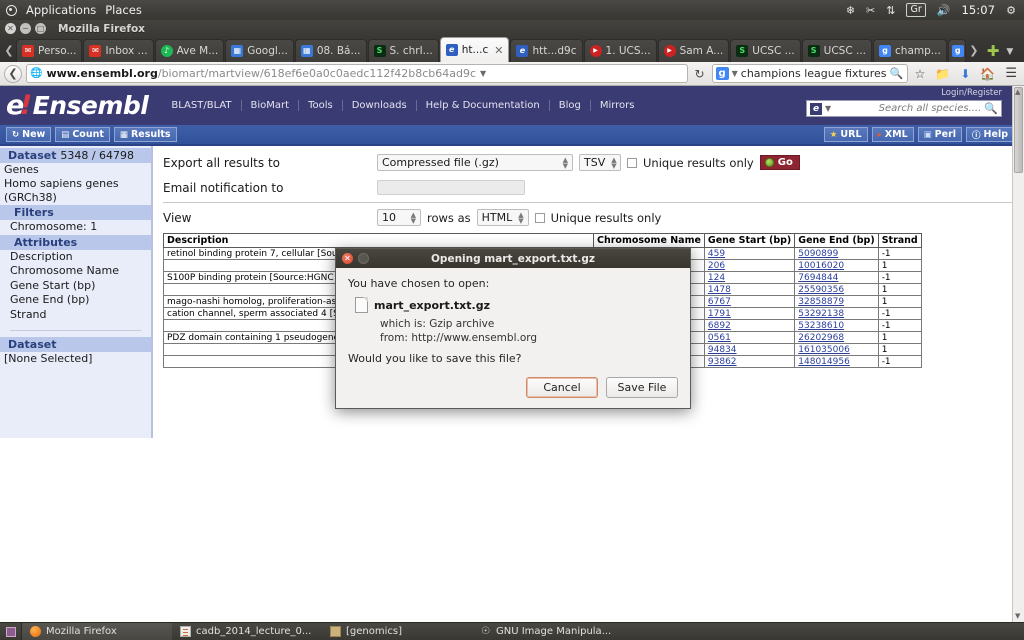  I want to click on tab-scroll-left-icon: ❮, so click(9, 50).